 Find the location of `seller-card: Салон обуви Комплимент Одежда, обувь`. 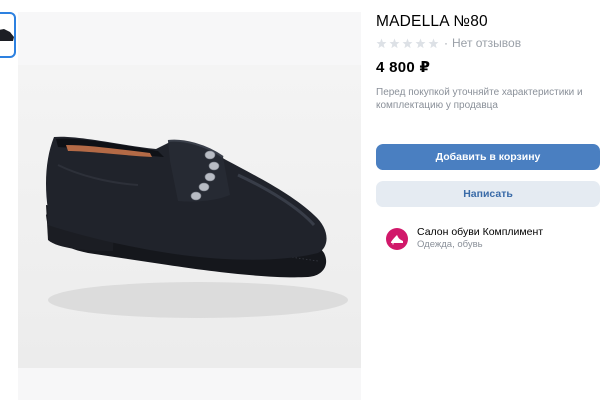

seller-card: Салон обуви Комплимент Одежда, обувь is located at coordinates (464, 238).